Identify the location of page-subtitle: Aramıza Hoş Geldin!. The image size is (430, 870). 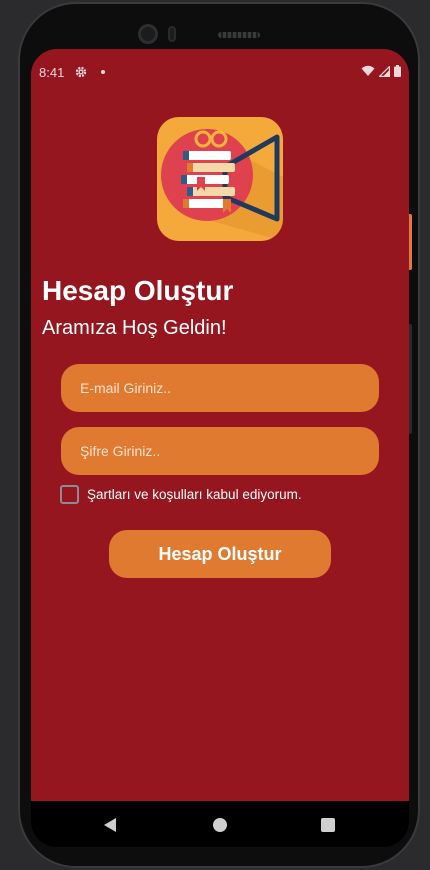
(134, 328).